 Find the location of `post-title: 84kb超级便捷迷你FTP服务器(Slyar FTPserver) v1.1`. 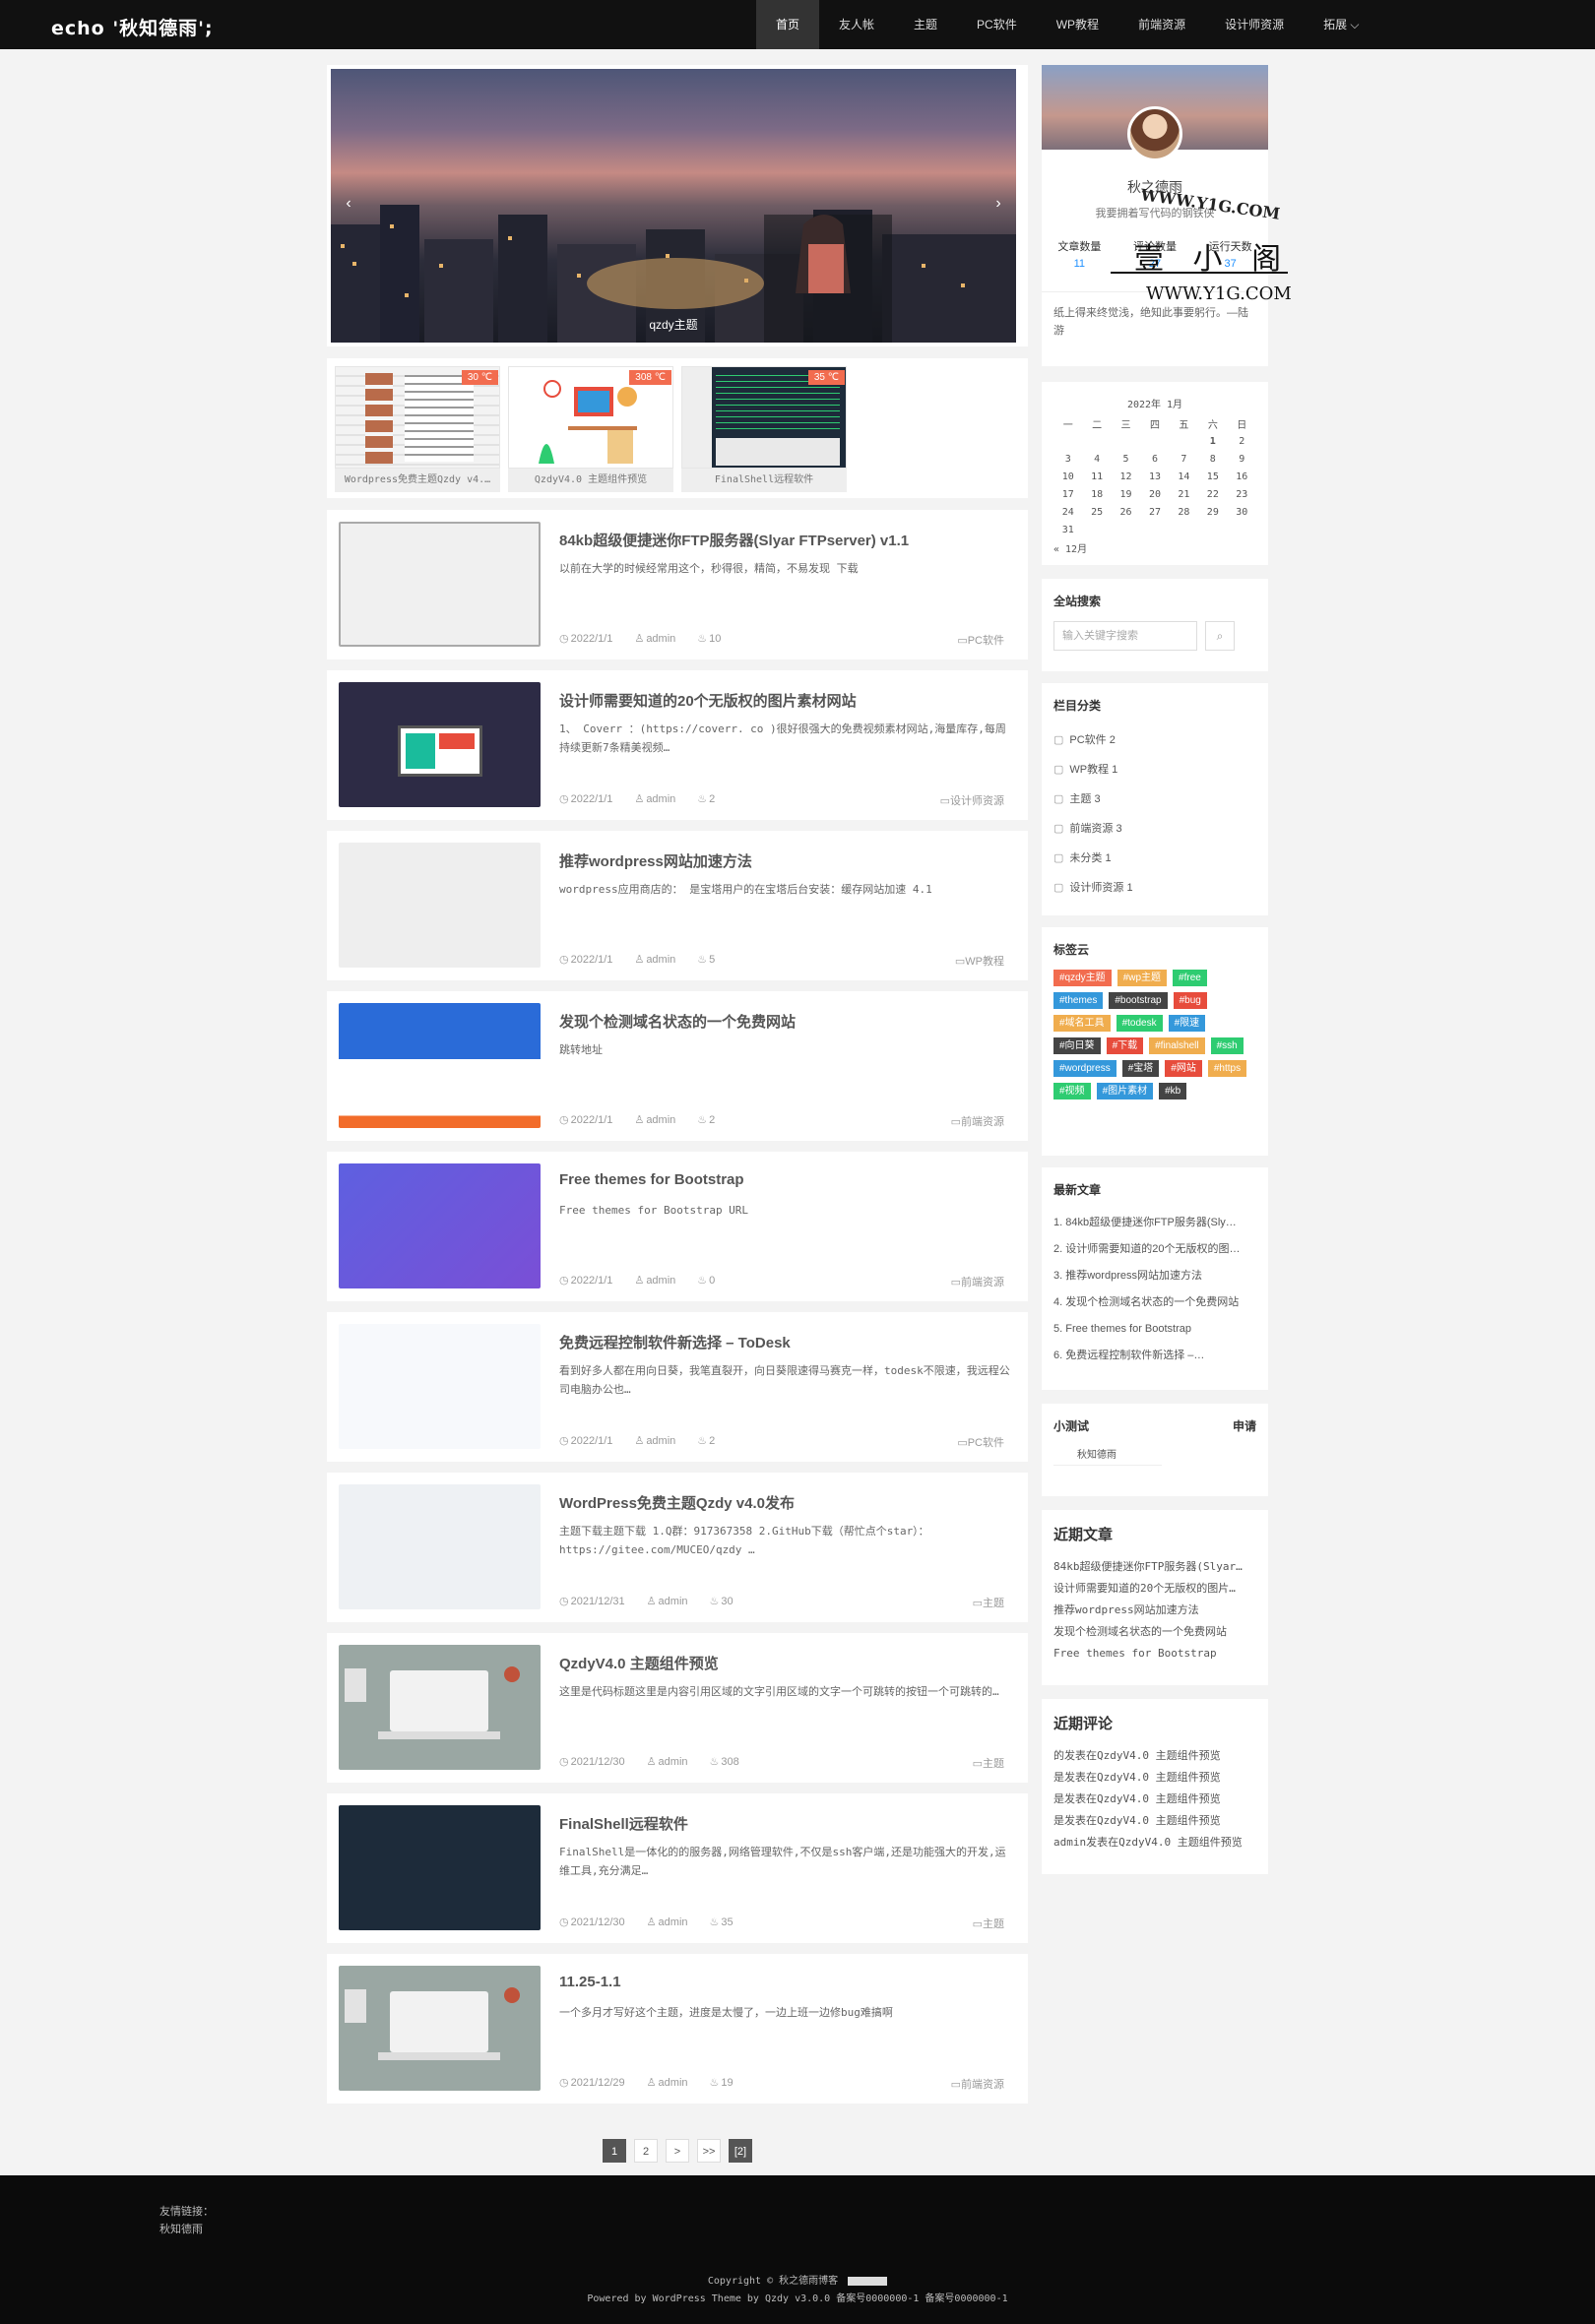

post-title: 84kb超级便捷迷你FTP服务器(Slyar FTPserver) v1.1 is located at coordinates (785, 540).